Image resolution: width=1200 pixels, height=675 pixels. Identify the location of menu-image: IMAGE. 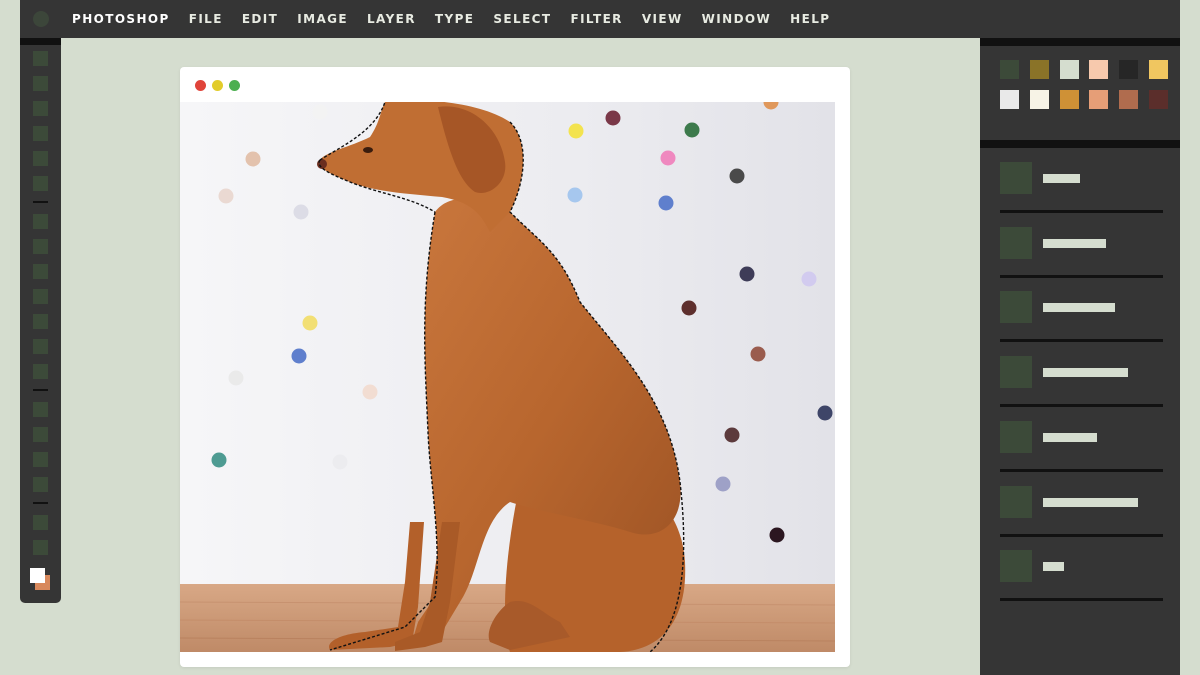
(322, 19).